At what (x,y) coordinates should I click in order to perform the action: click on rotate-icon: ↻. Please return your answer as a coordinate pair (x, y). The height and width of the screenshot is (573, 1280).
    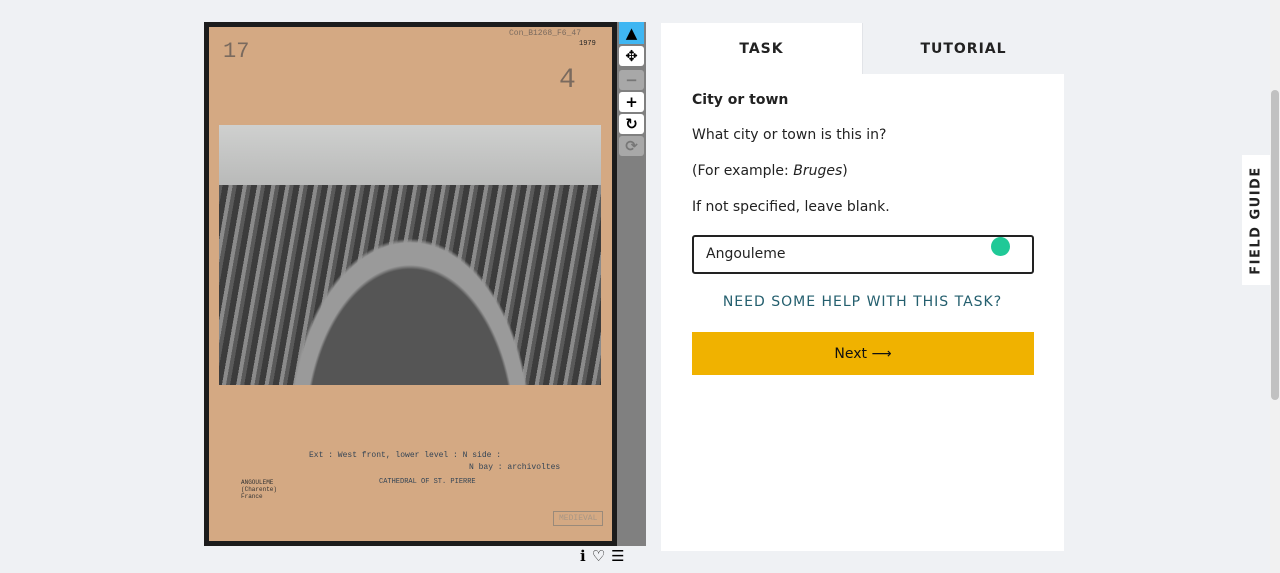
    Looking at the image, I should click on (631, 124).